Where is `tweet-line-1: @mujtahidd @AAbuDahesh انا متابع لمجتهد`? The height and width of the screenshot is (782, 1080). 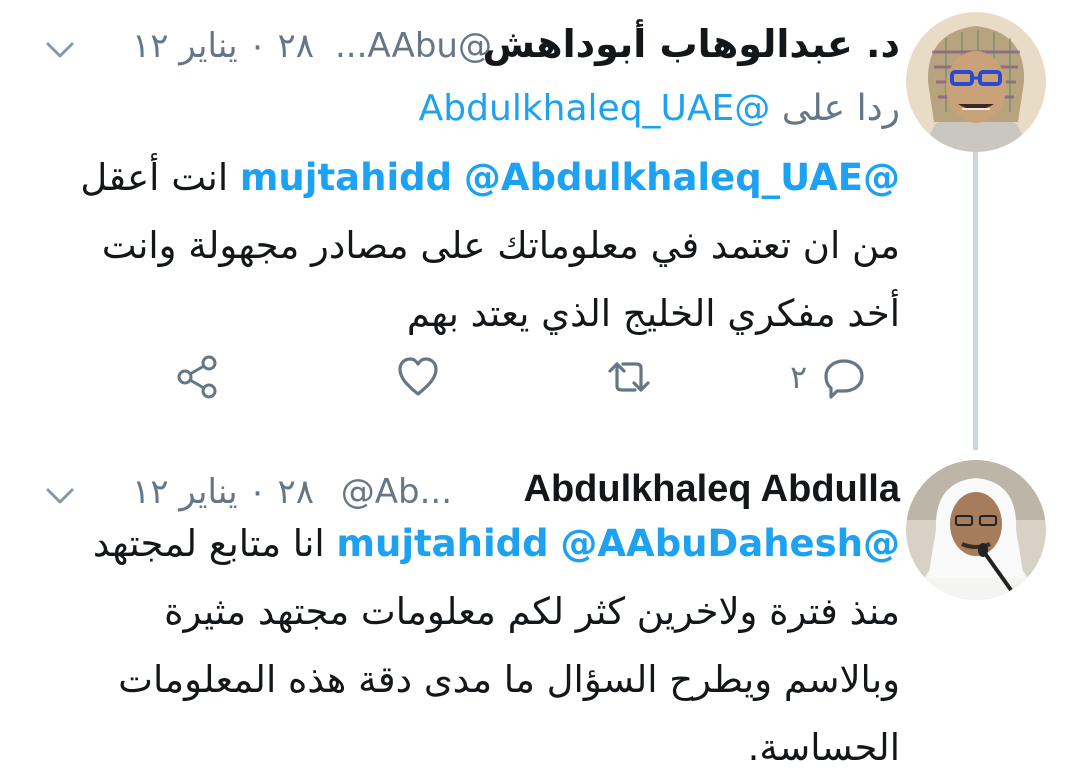
tweet-line-1: @mujtahidd @AAbuDahesh انا متابع لمجتهد is located at coordinates (470, 544).